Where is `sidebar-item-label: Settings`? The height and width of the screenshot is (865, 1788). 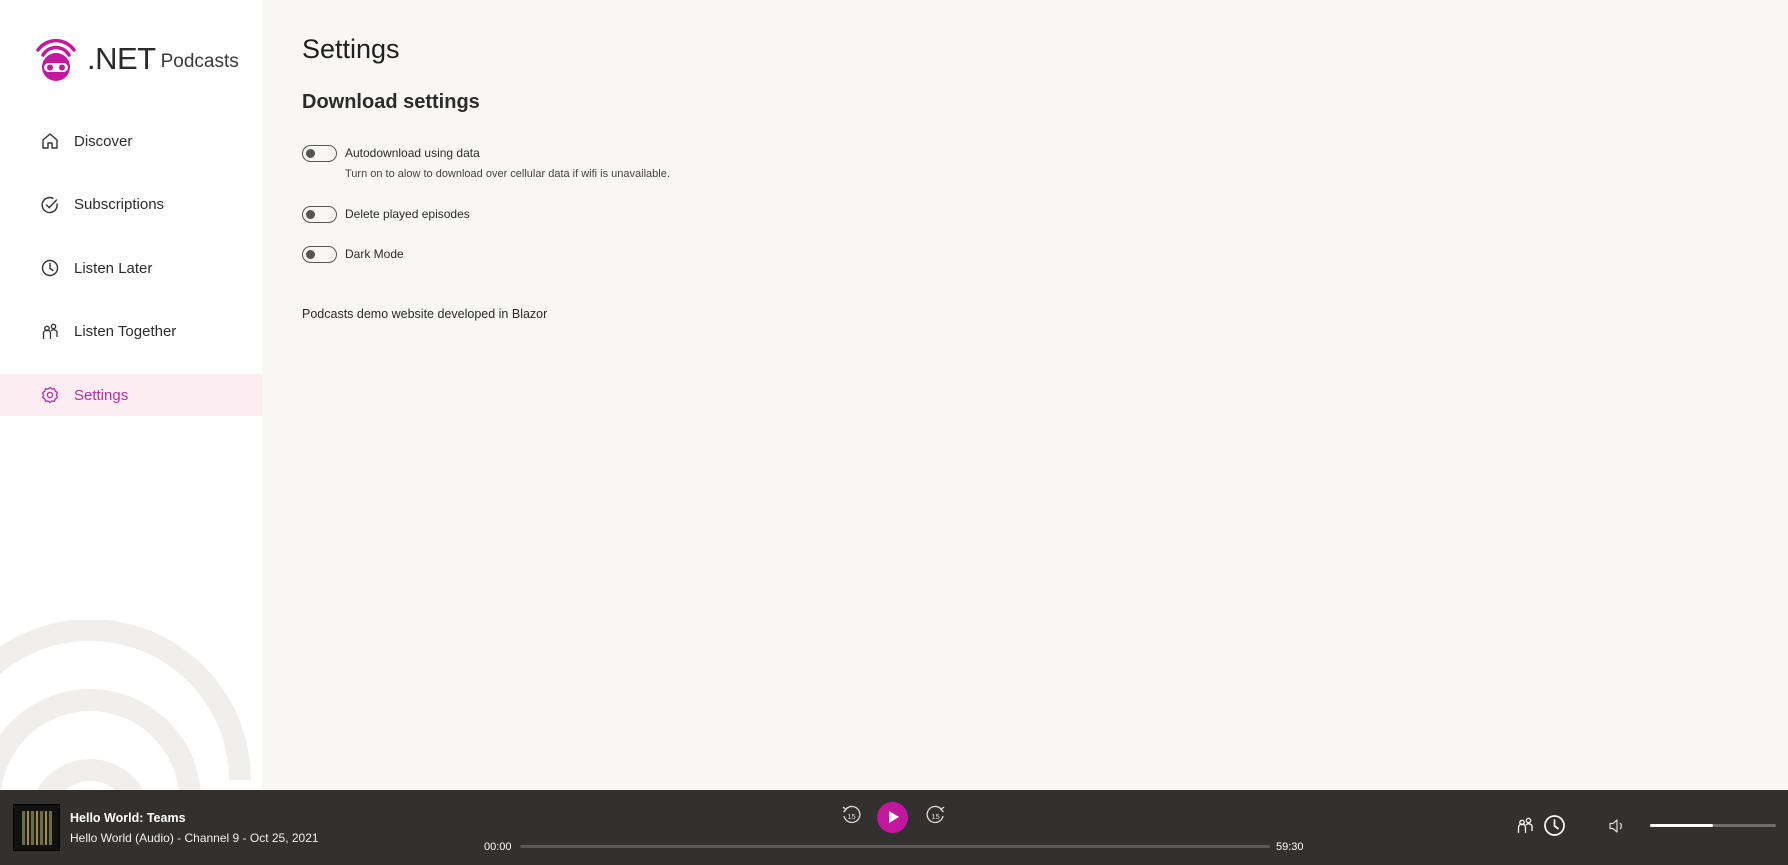
sidebar-item-label: Settings is located at coordinates (101, 395).